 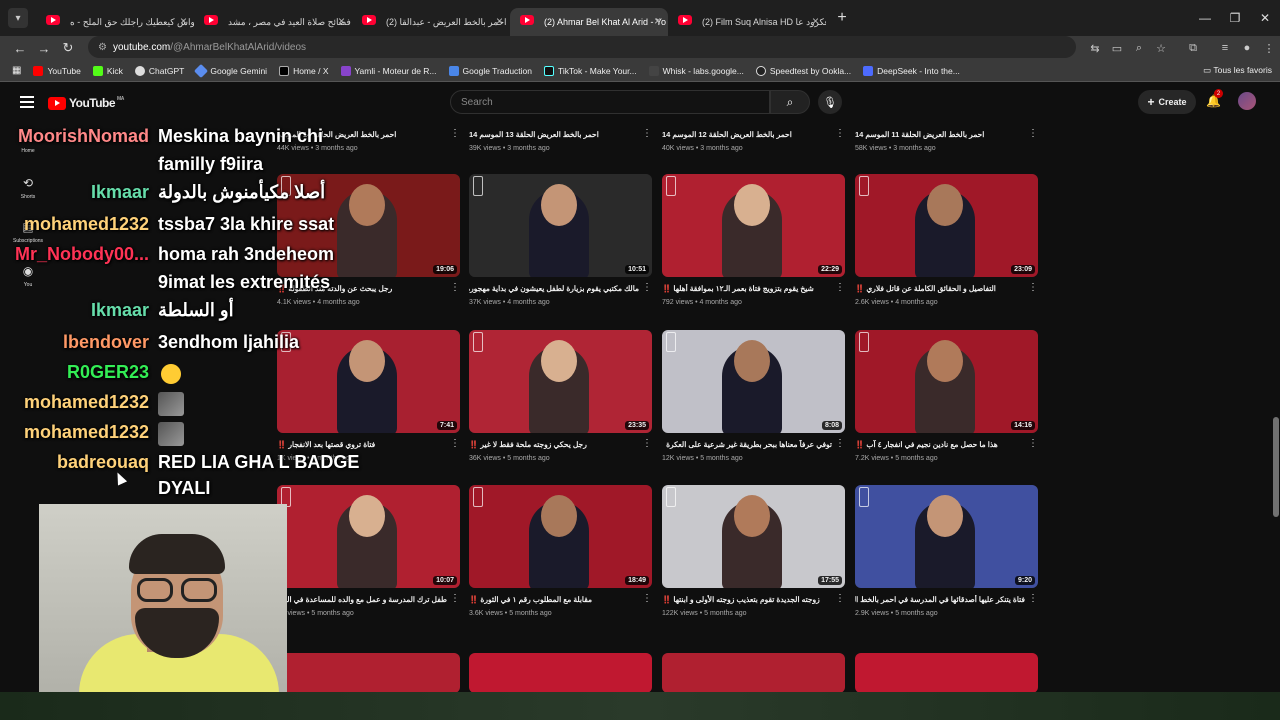 I want to click on cast-icon: ▭, so click(x=1117, y=48).